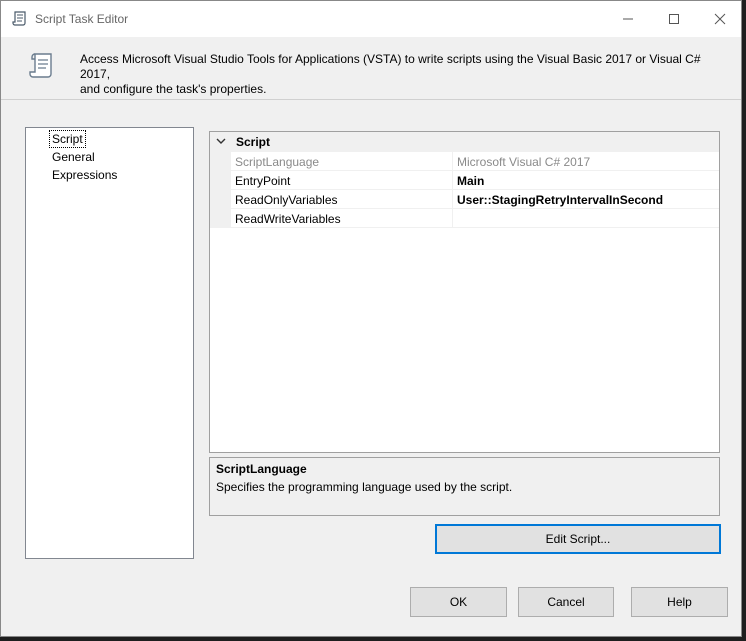 The width and height of the screenshot is (746, 641). What do you see at coordinates (253, 142) in the screenshot?
I see `category-label: Script` at bounding box center [253, 142].